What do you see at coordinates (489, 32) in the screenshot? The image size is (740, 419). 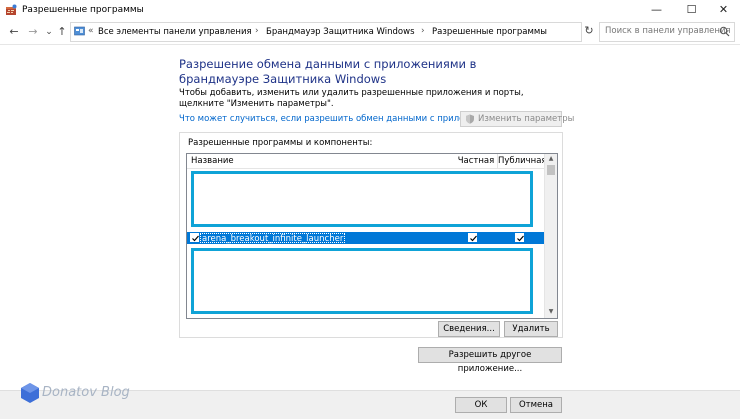 I see `breadcrumb-allowed-apps: Разрешенные программы` at bounding box center [489, 32].